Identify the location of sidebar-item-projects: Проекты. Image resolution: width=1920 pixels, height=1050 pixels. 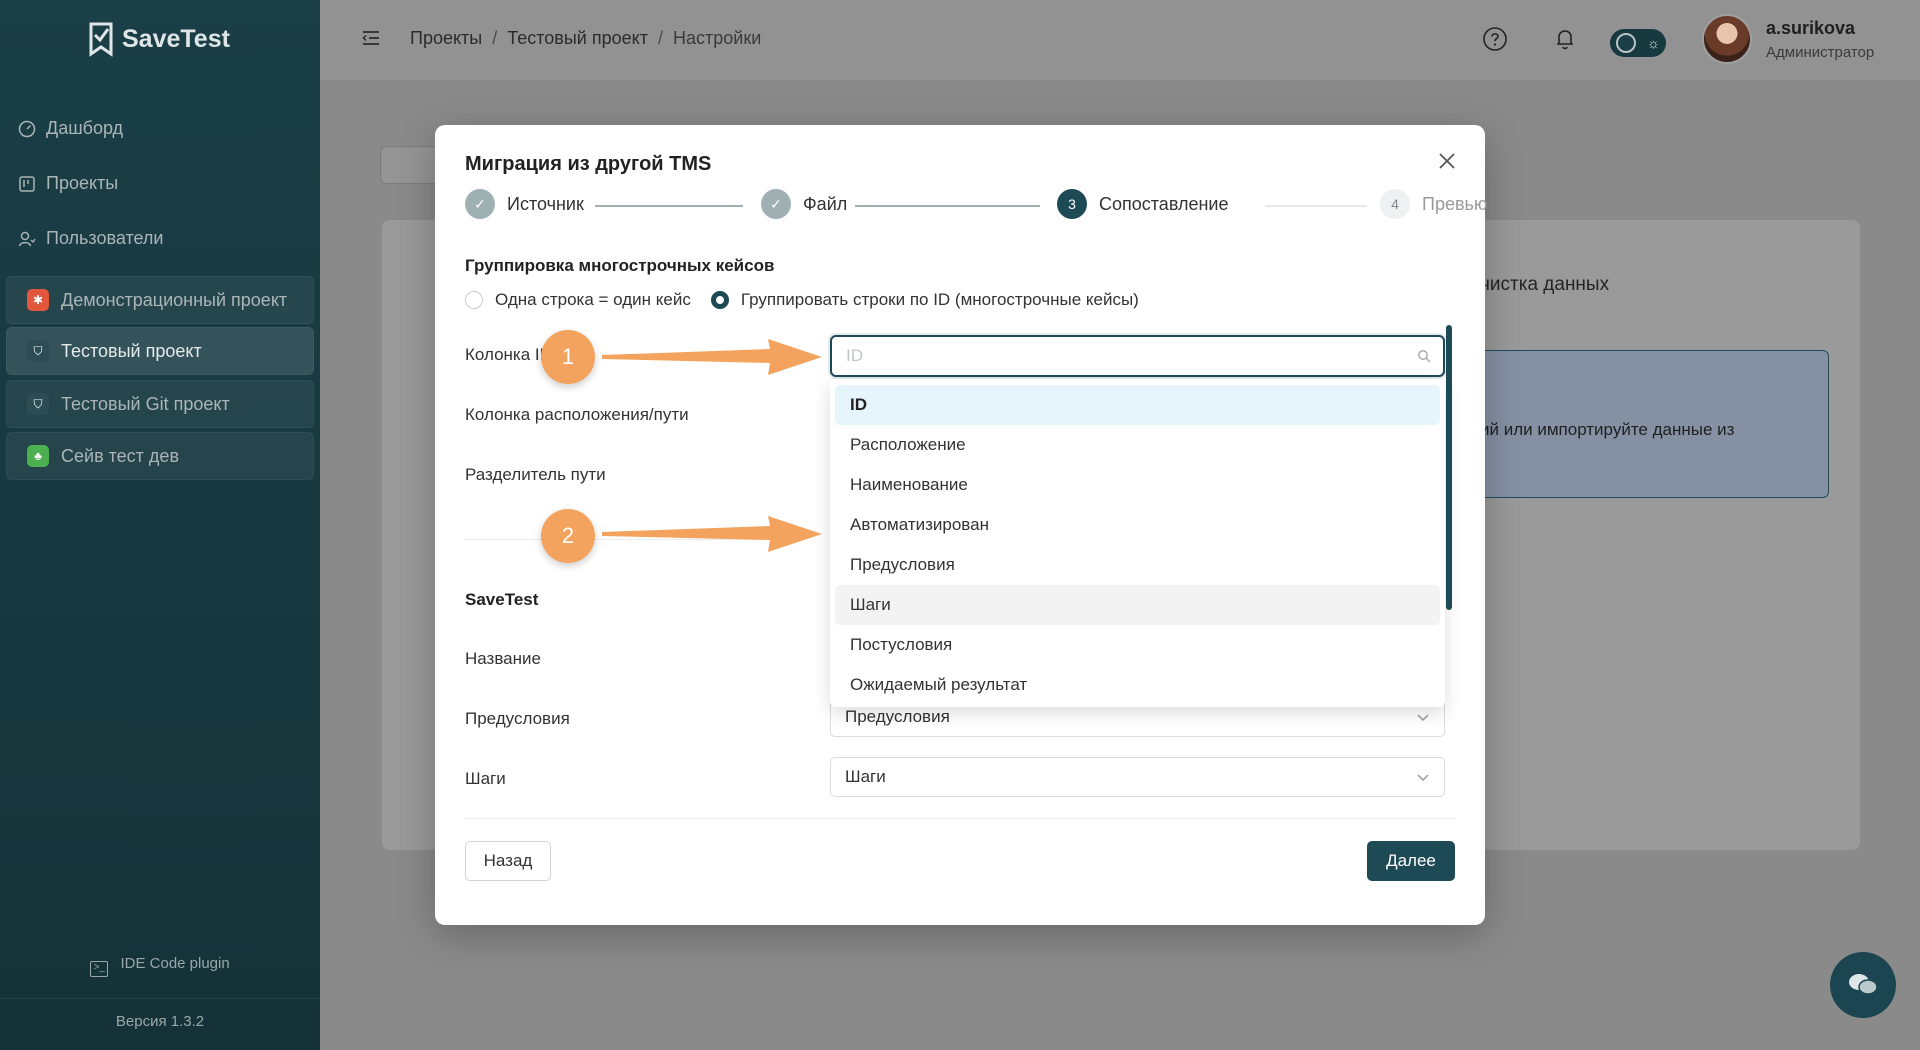
(68, 183).